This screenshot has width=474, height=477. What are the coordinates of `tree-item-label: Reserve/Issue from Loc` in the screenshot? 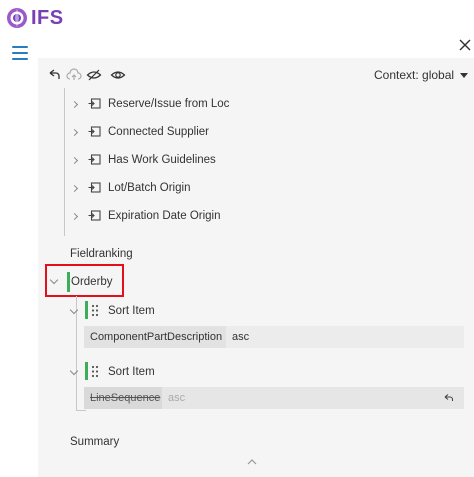 It's located at (169, 104).